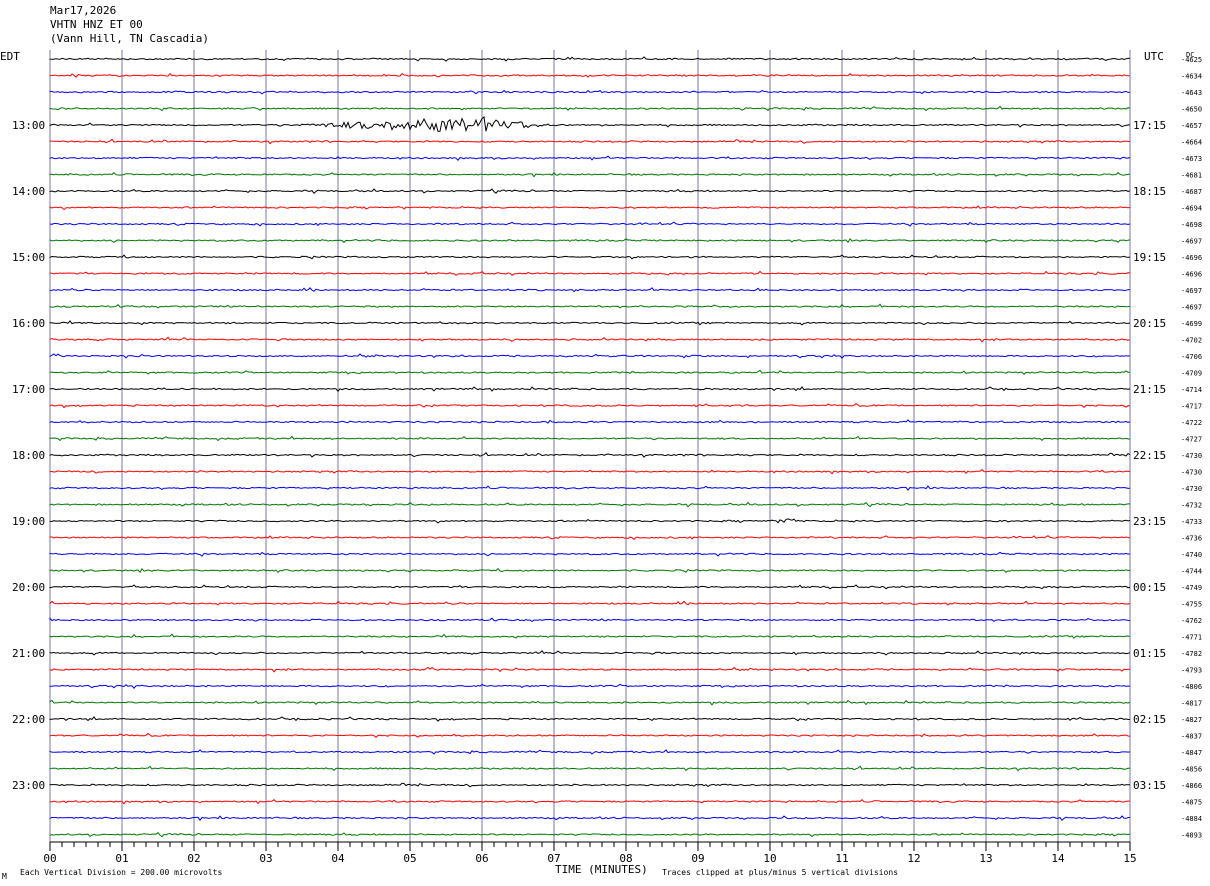  What do you see at coordinates (28, 587) in the screenshot?
I see `edt-hour-label: 20:00` at bounding box center [28, 587].